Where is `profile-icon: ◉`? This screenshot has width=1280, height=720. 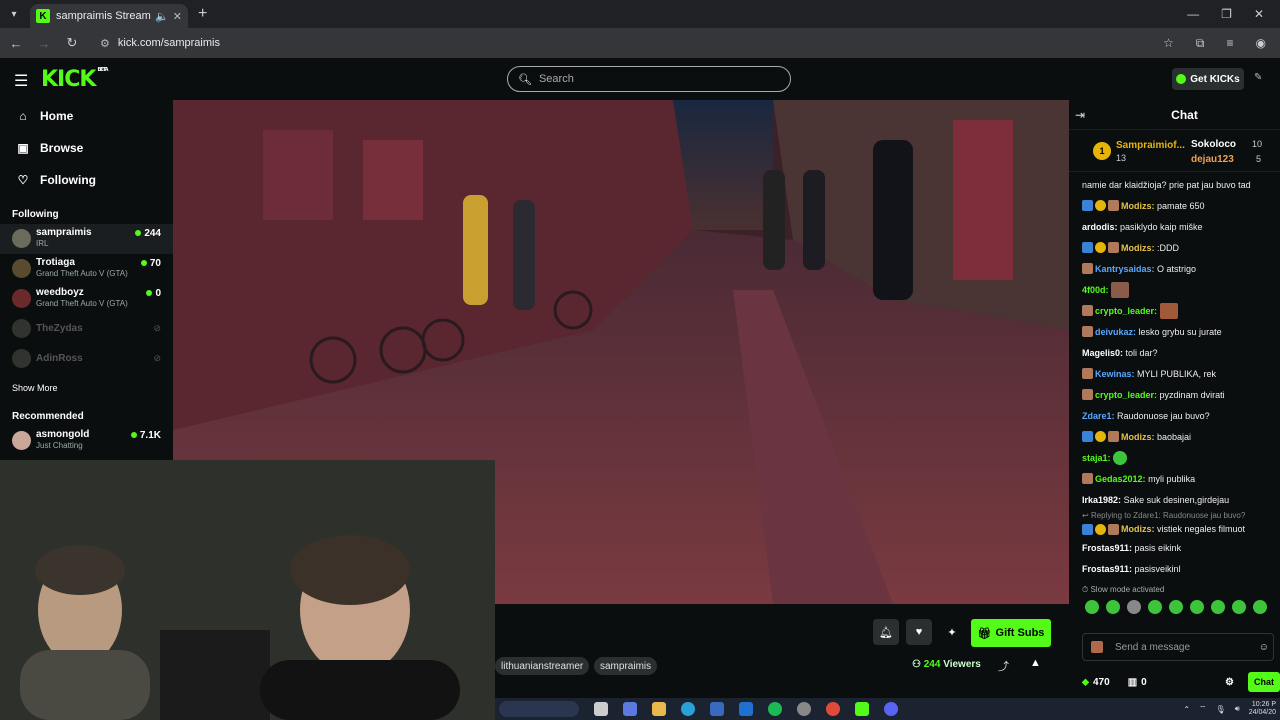
profile-icon: ◉ is located at coordinates (1261, 43).